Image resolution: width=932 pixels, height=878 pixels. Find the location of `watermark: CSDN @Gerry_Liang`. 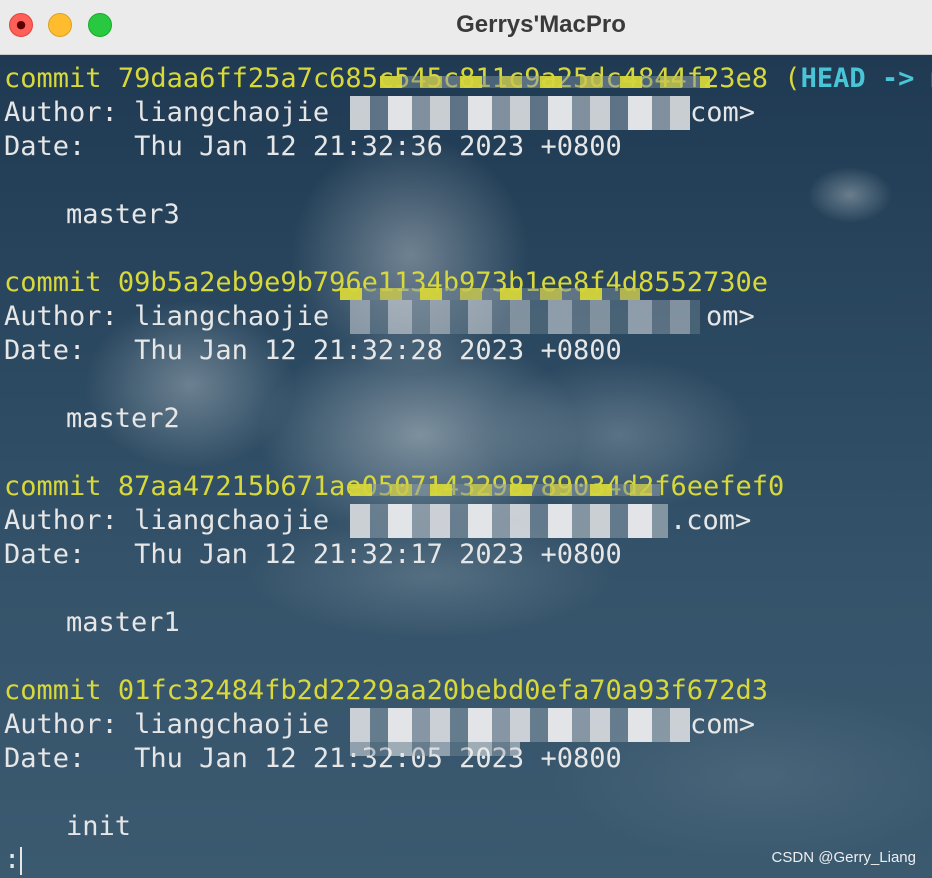

watermark: CSDN @Gerry_Liang is located at coordinates (843, 857).